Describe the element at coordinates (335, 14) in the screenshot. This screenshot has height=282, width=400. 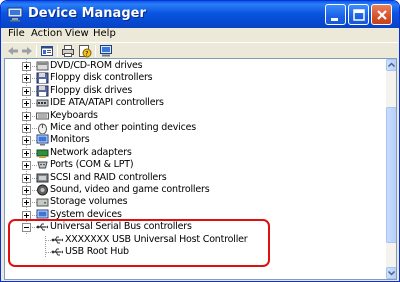
I see `minimize-button` at that location.